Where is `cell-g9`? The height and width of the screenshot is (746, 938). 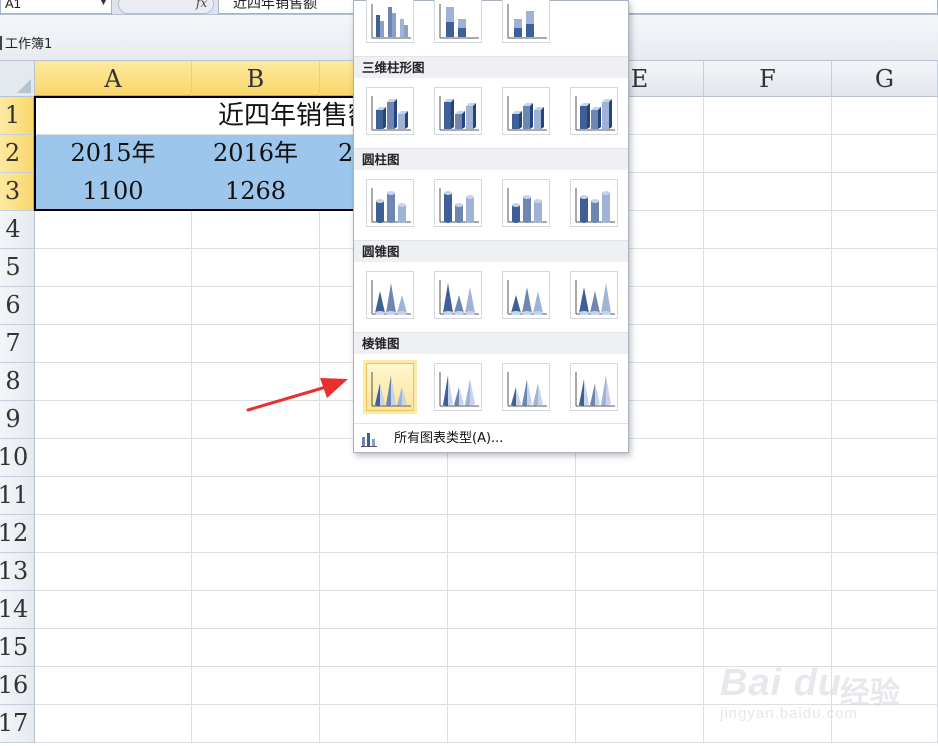
cell-g9 is located at coordinates (885, 420).